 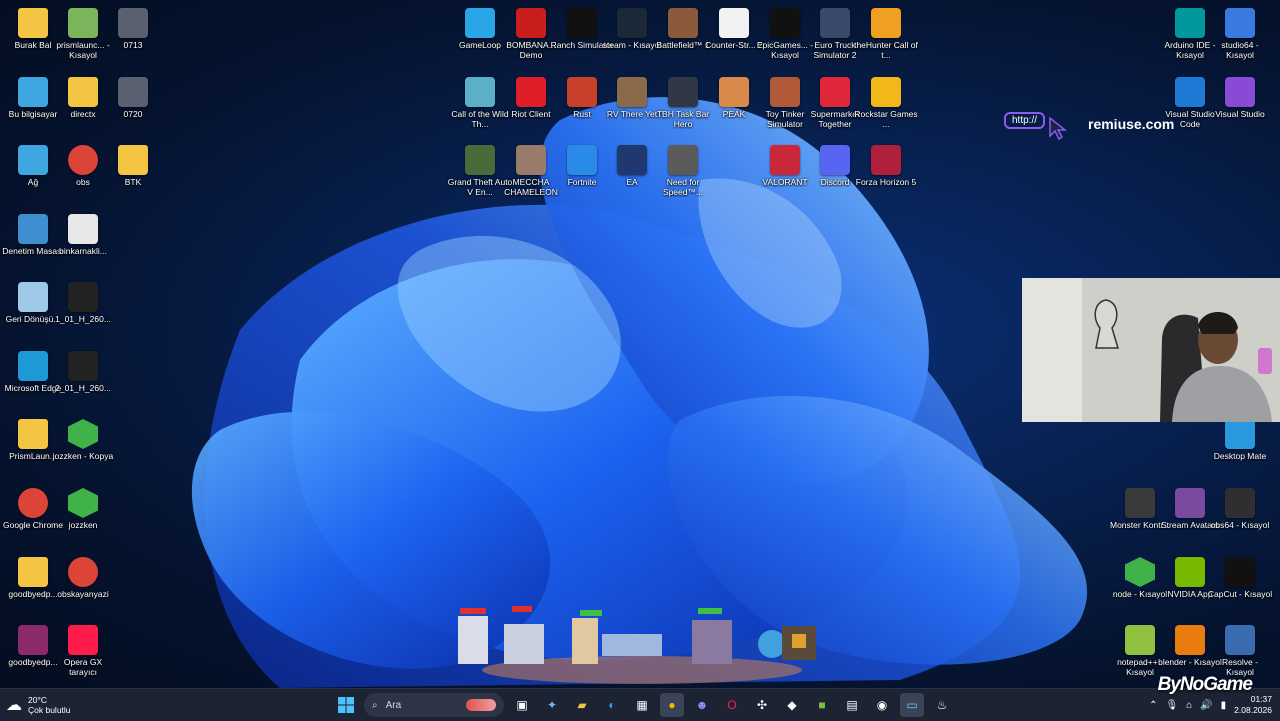 I want to click on desktop-shortcut-label: Visual Studio, so click(x=1240, y=114).